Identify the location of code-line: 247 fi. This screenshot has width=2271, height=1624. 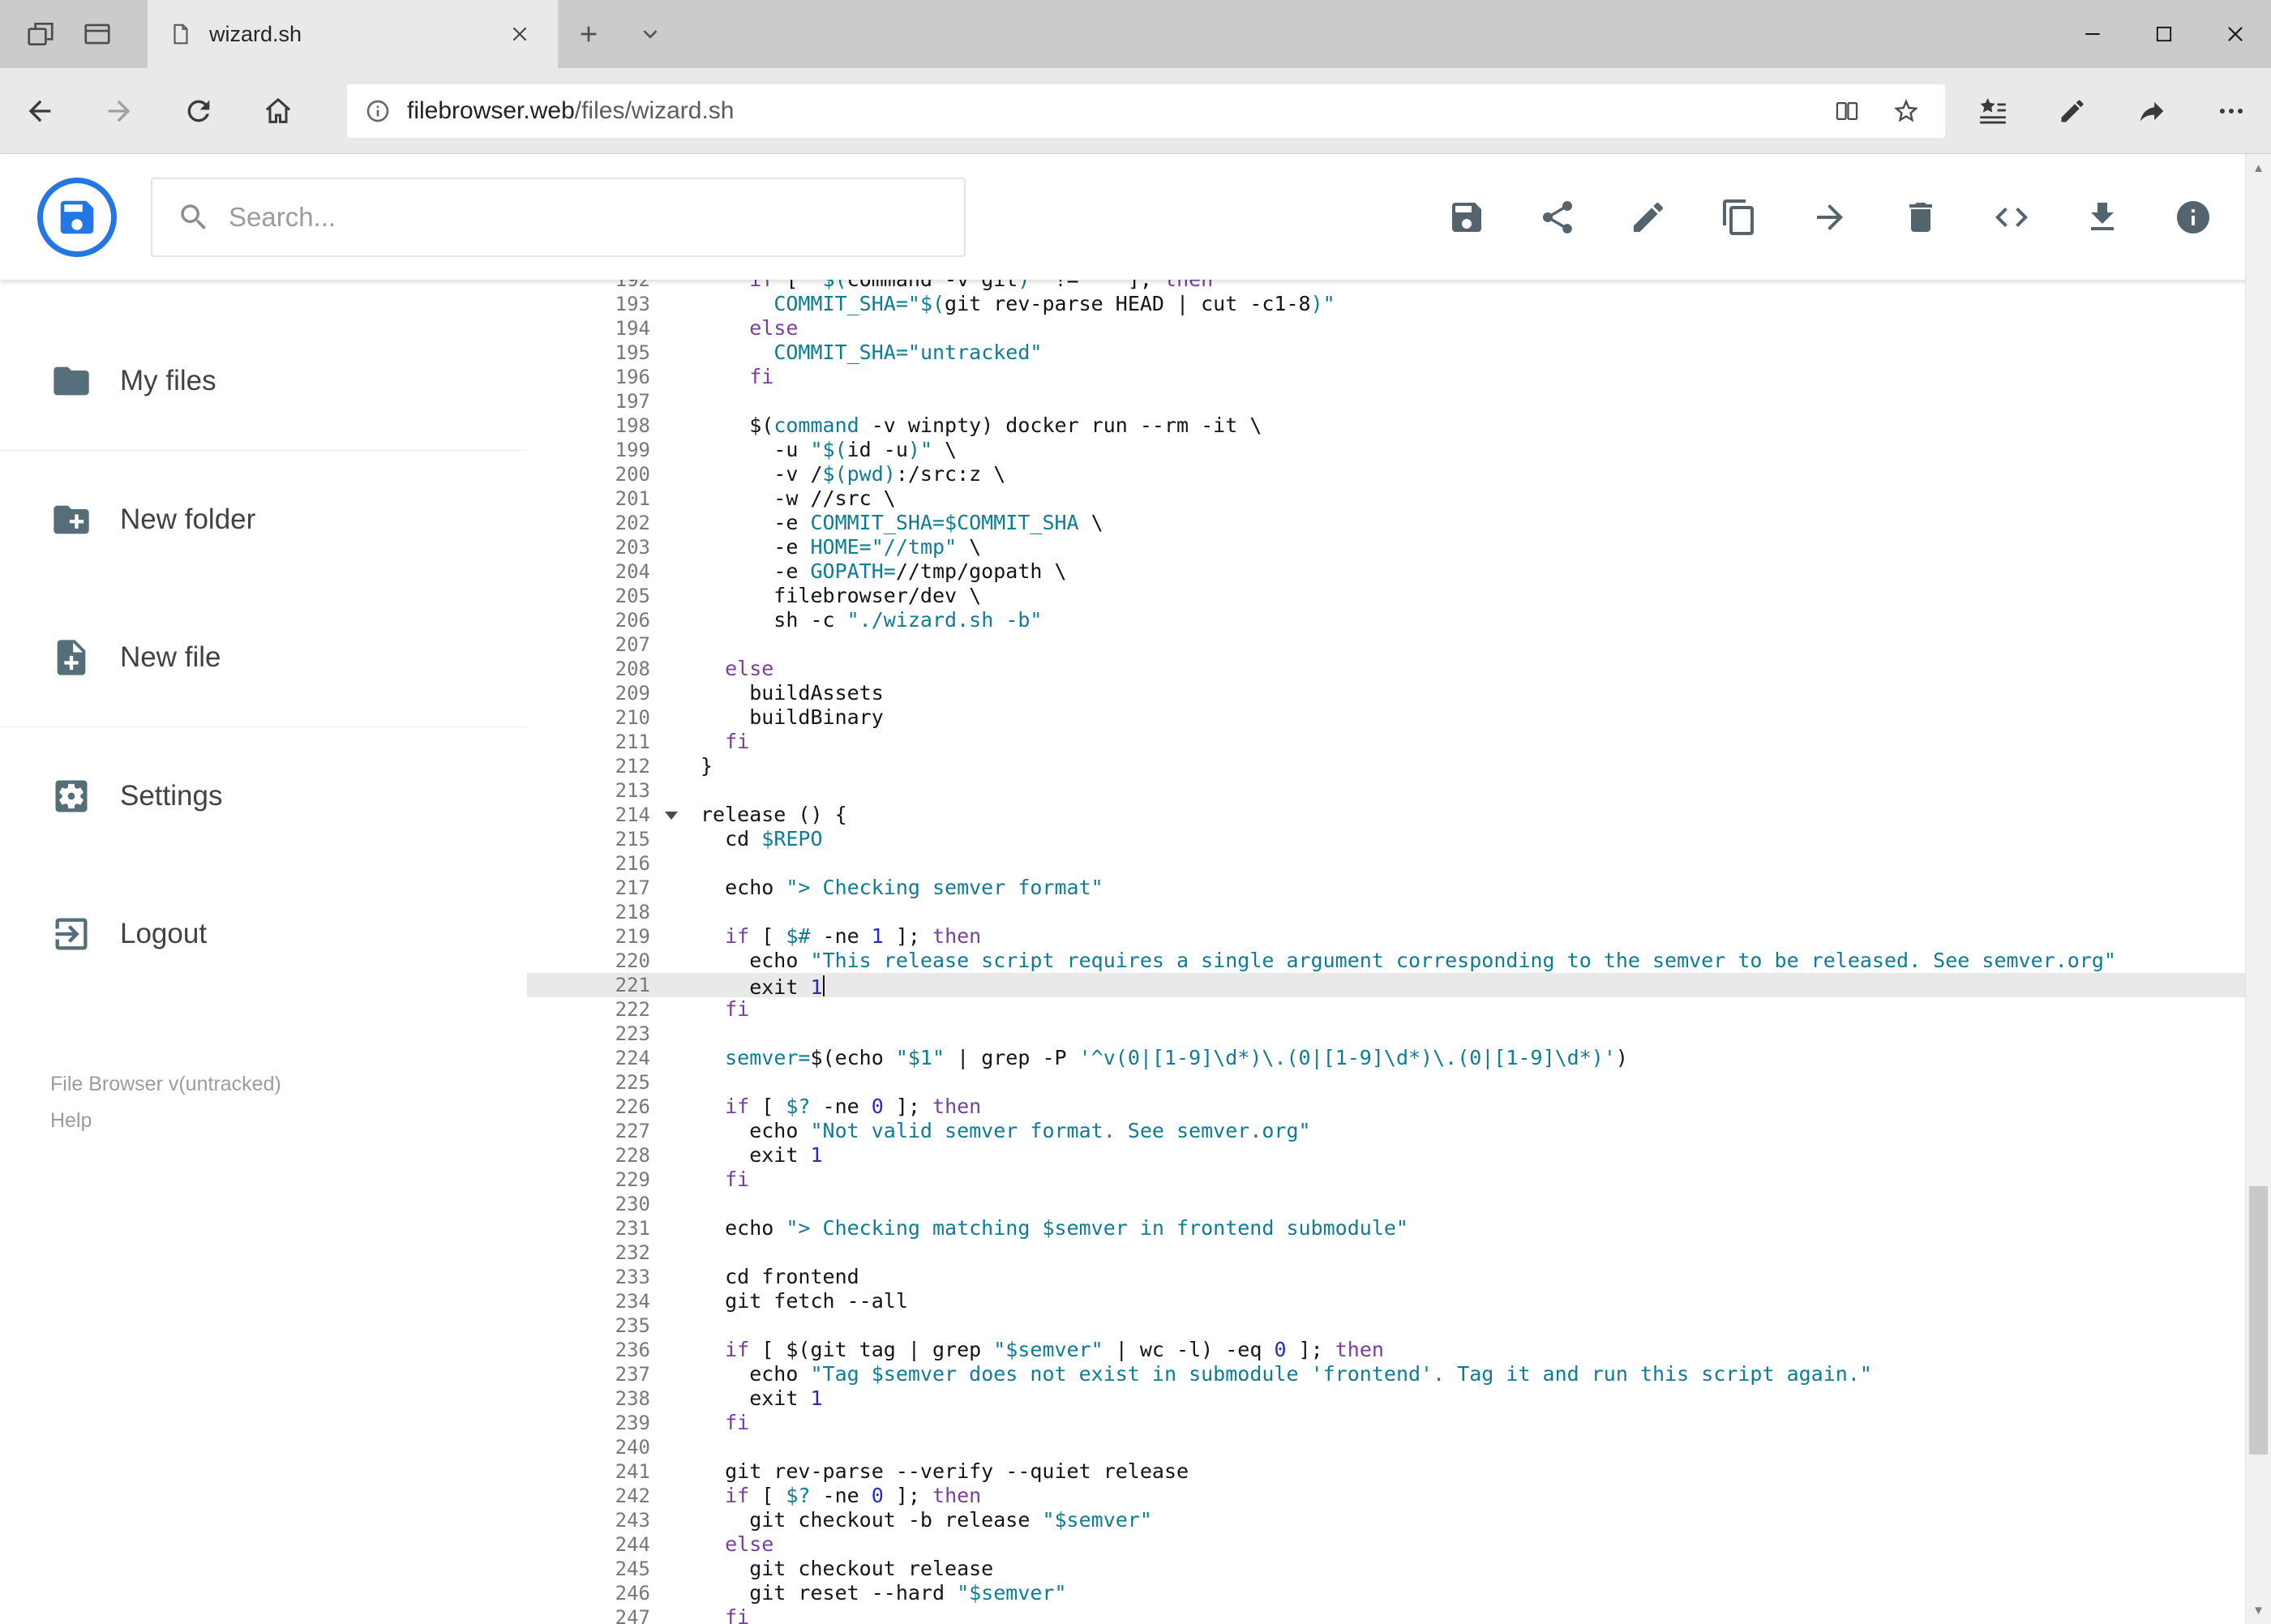
(1399, 1615).